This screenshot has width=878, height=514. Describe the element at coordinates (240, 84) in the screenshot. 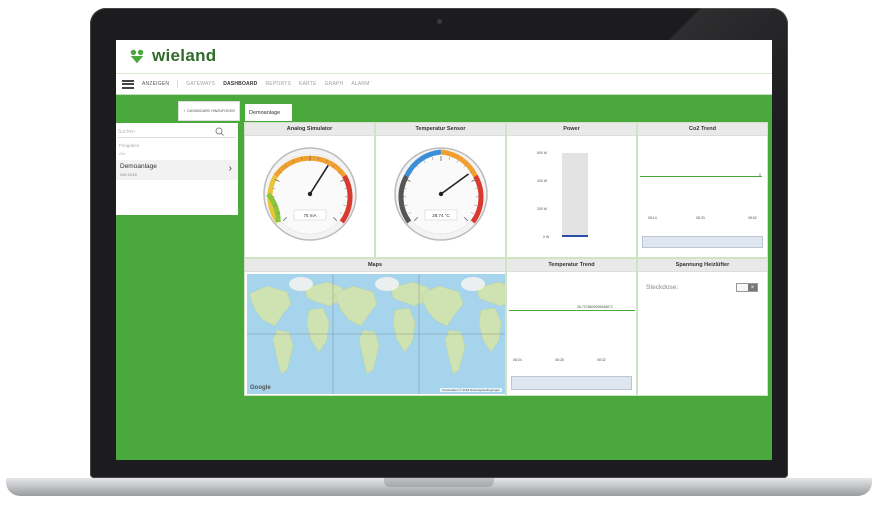

I see `nav-dashboard: DASHBOARD` at that location.